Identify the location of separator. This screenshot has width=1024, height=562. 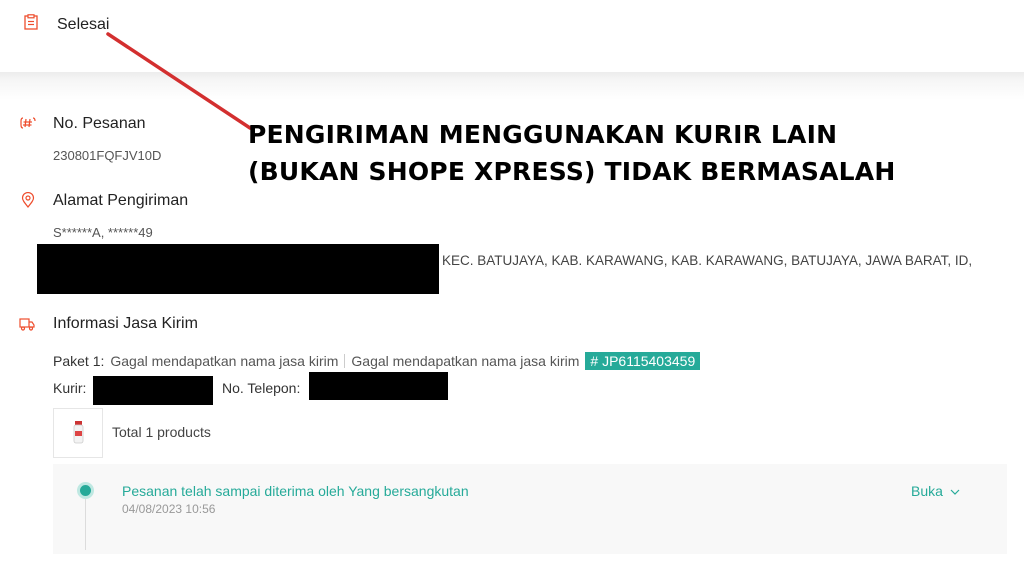
(345, 361).